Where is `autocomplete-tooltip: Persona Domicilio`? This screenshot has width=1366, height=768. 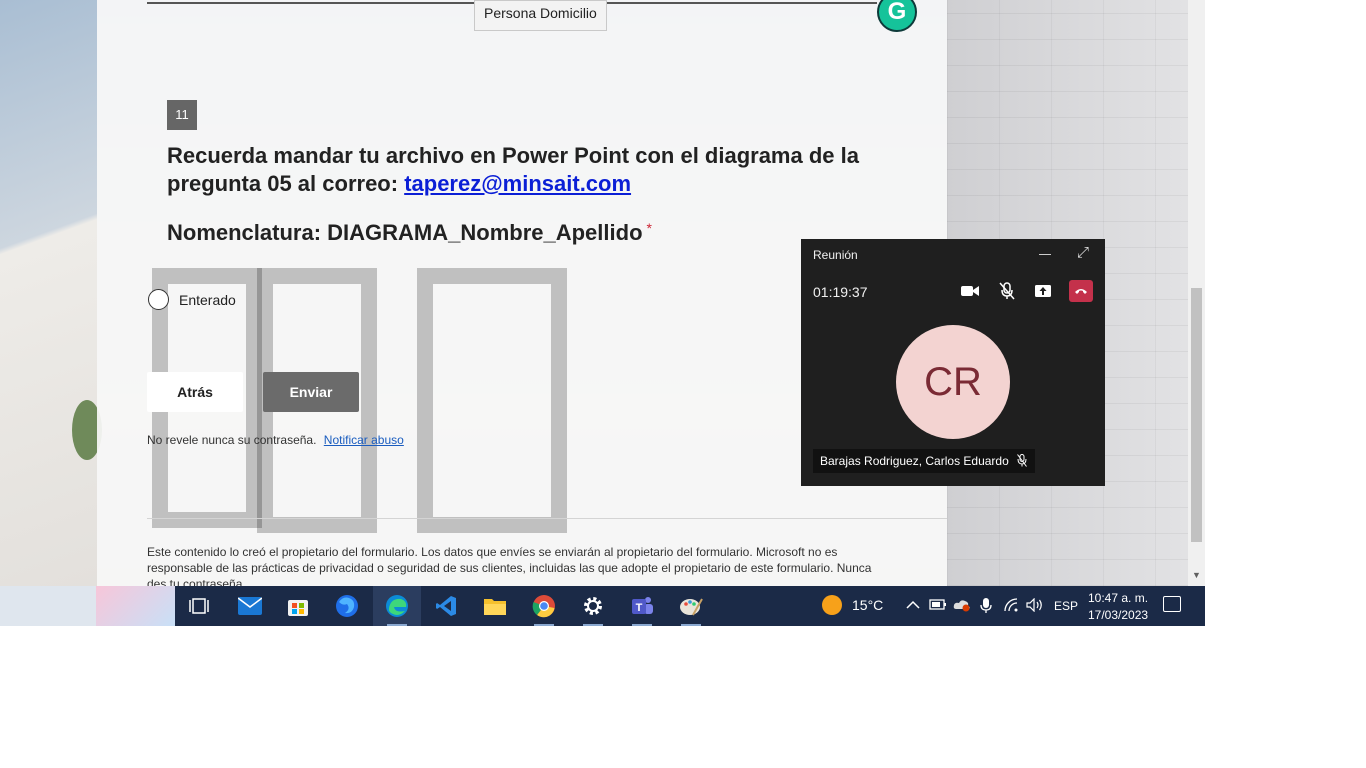
autocomplete-tooltip: Persona Domicilio is located at coordinates (540, 15).